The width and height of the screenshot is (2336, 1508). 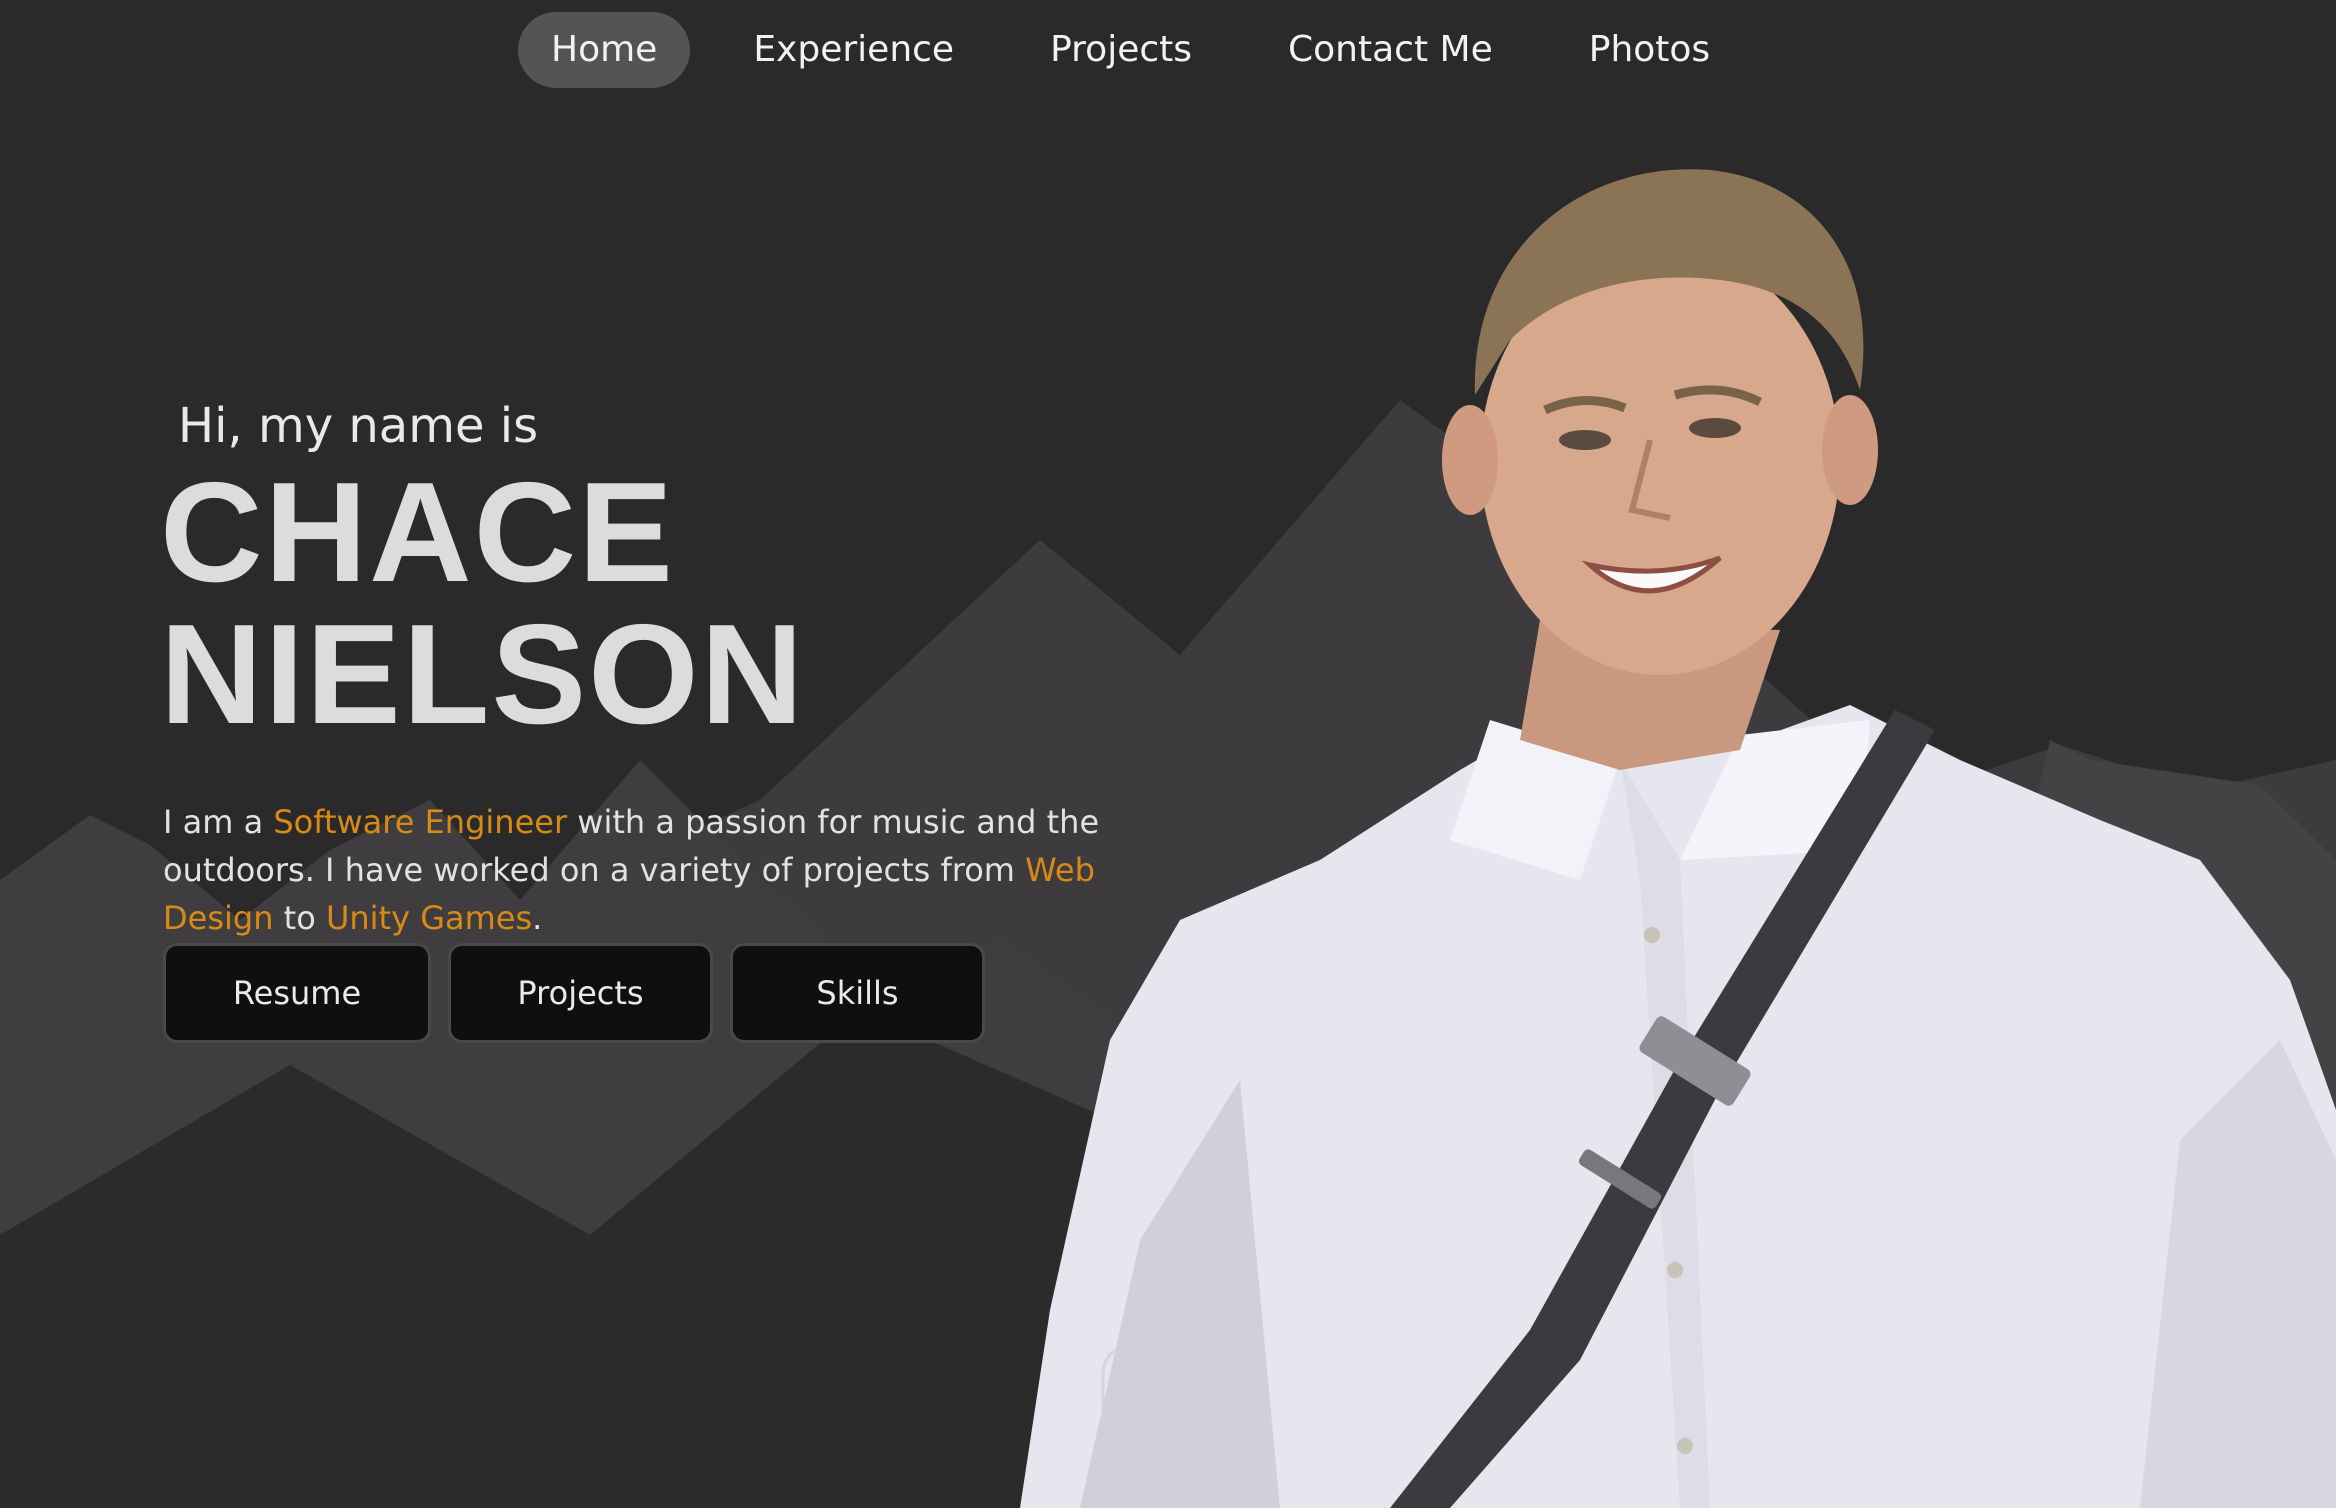 I want to click on eye-left, so click(x=1585, y=440).